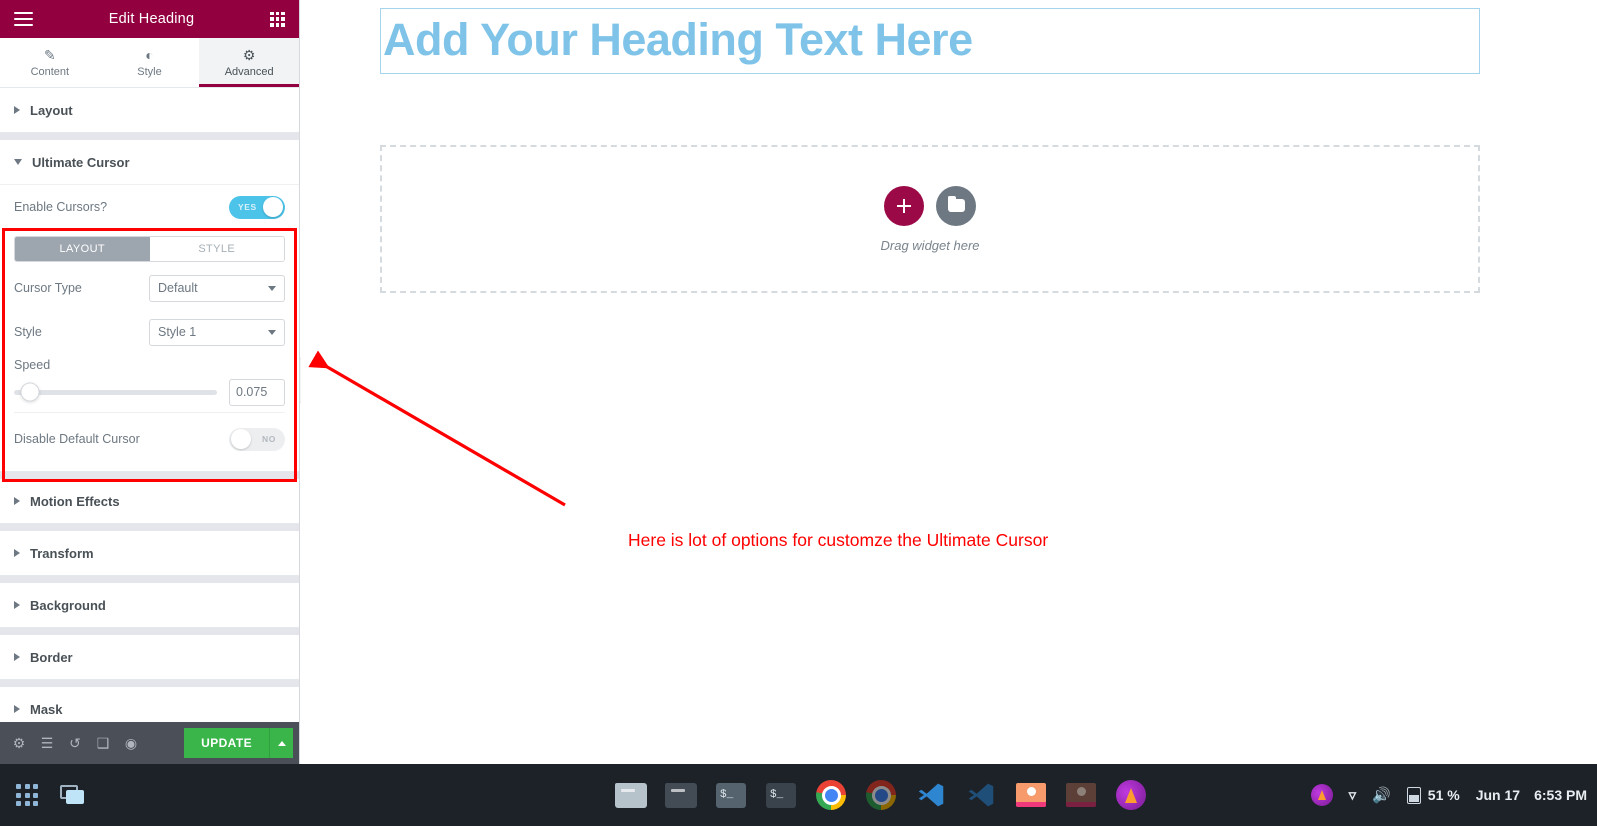 The width and height of the screenshot is (1597, 826). I want to click on section-layout: Layout, so click(149, 110).